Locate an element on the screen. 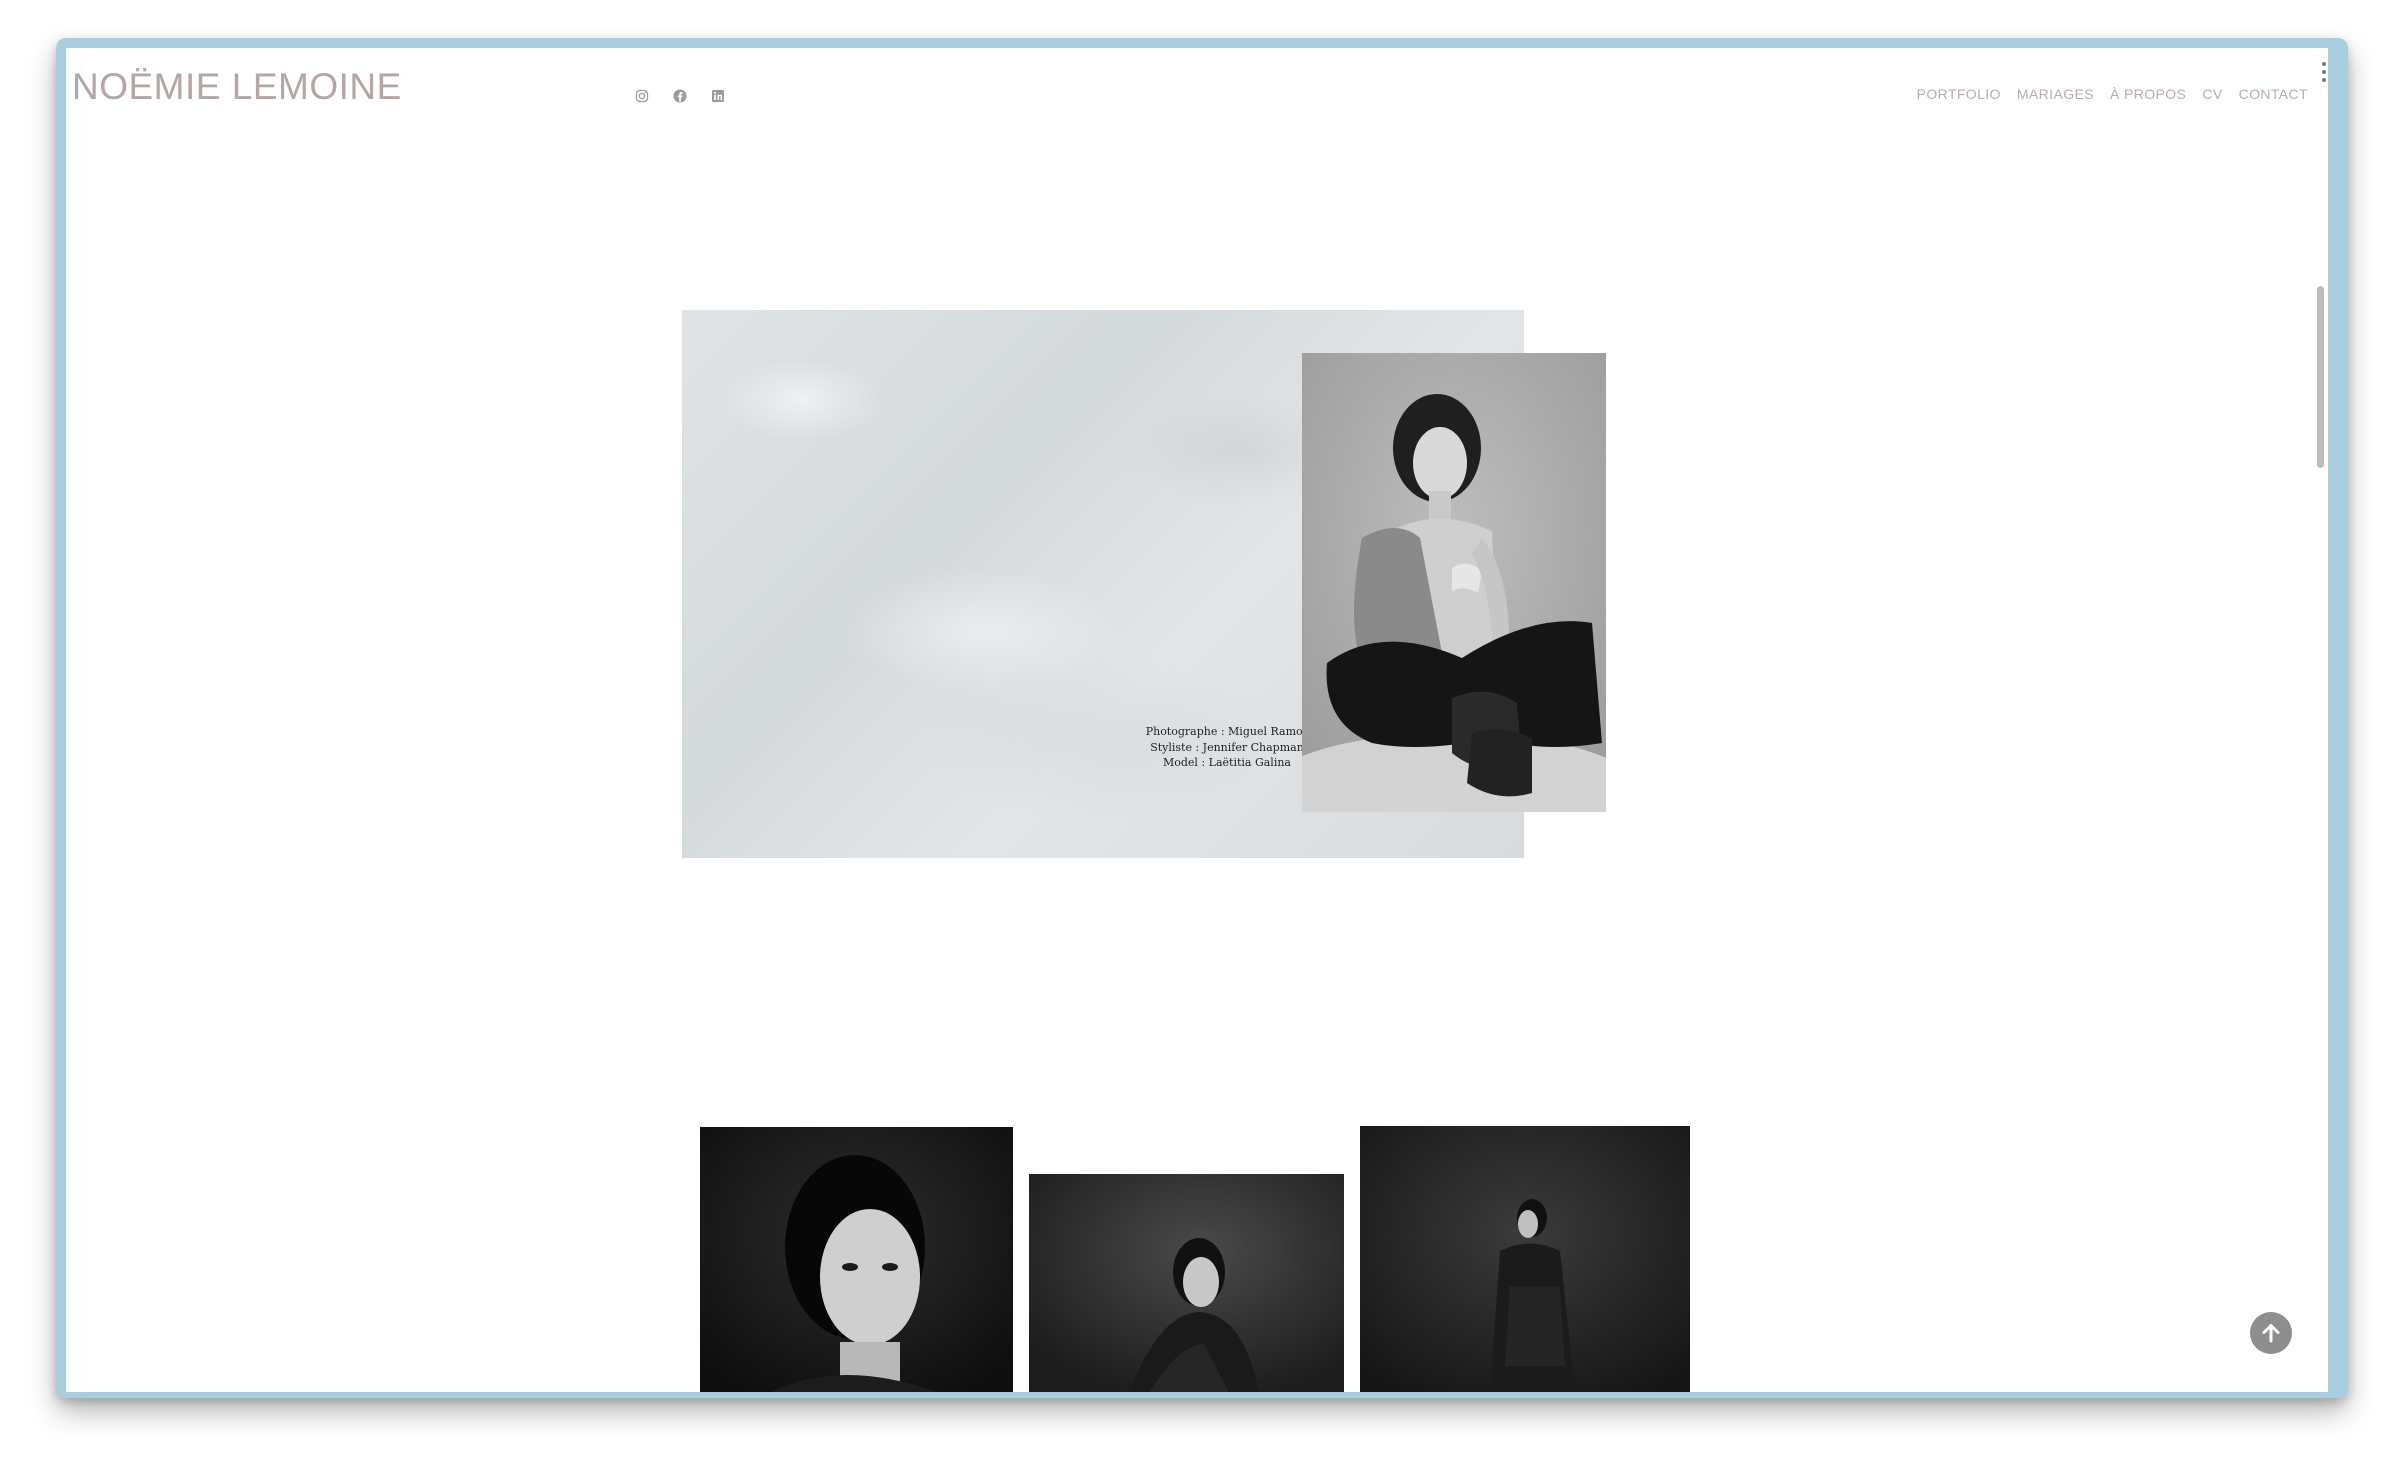 This screenshot has width=2403, height=1474. credit-stylist: Styliste : Jennifer Chapman is located at coordinates (1227, 747).